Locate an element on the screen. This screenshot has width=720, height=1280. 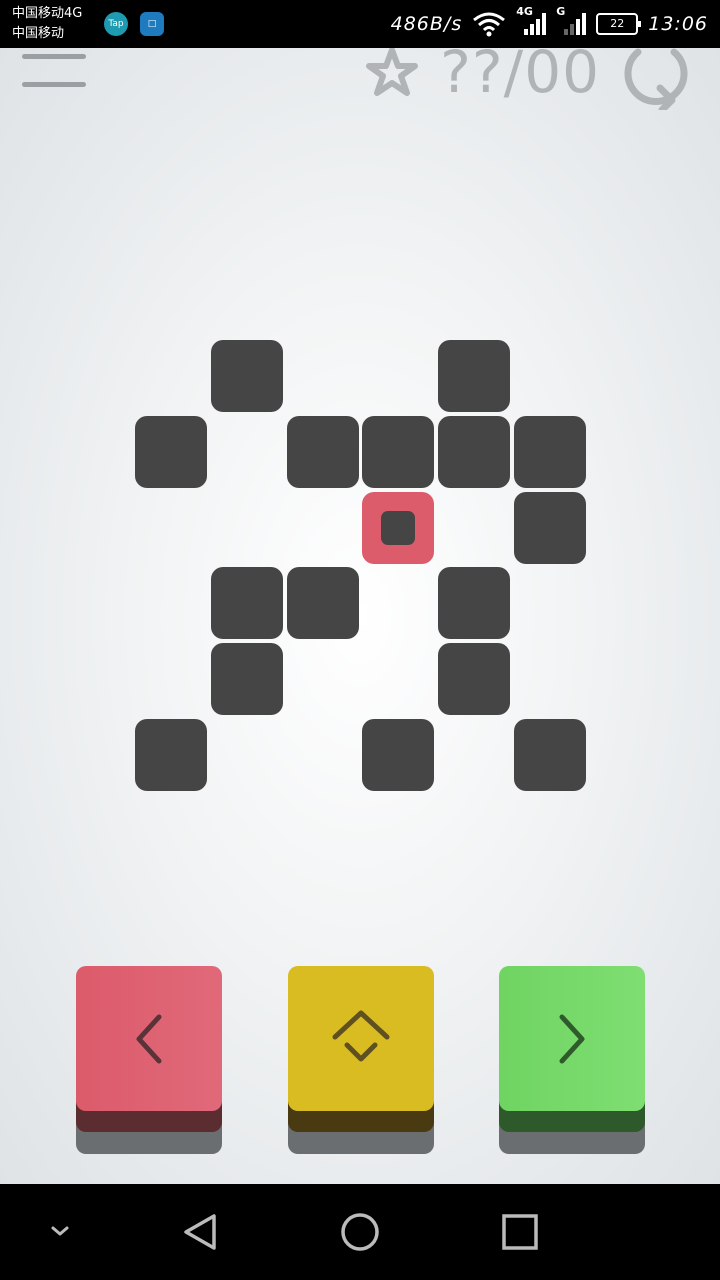
jump-diamond-icon is located at coordinates (361, 1035).